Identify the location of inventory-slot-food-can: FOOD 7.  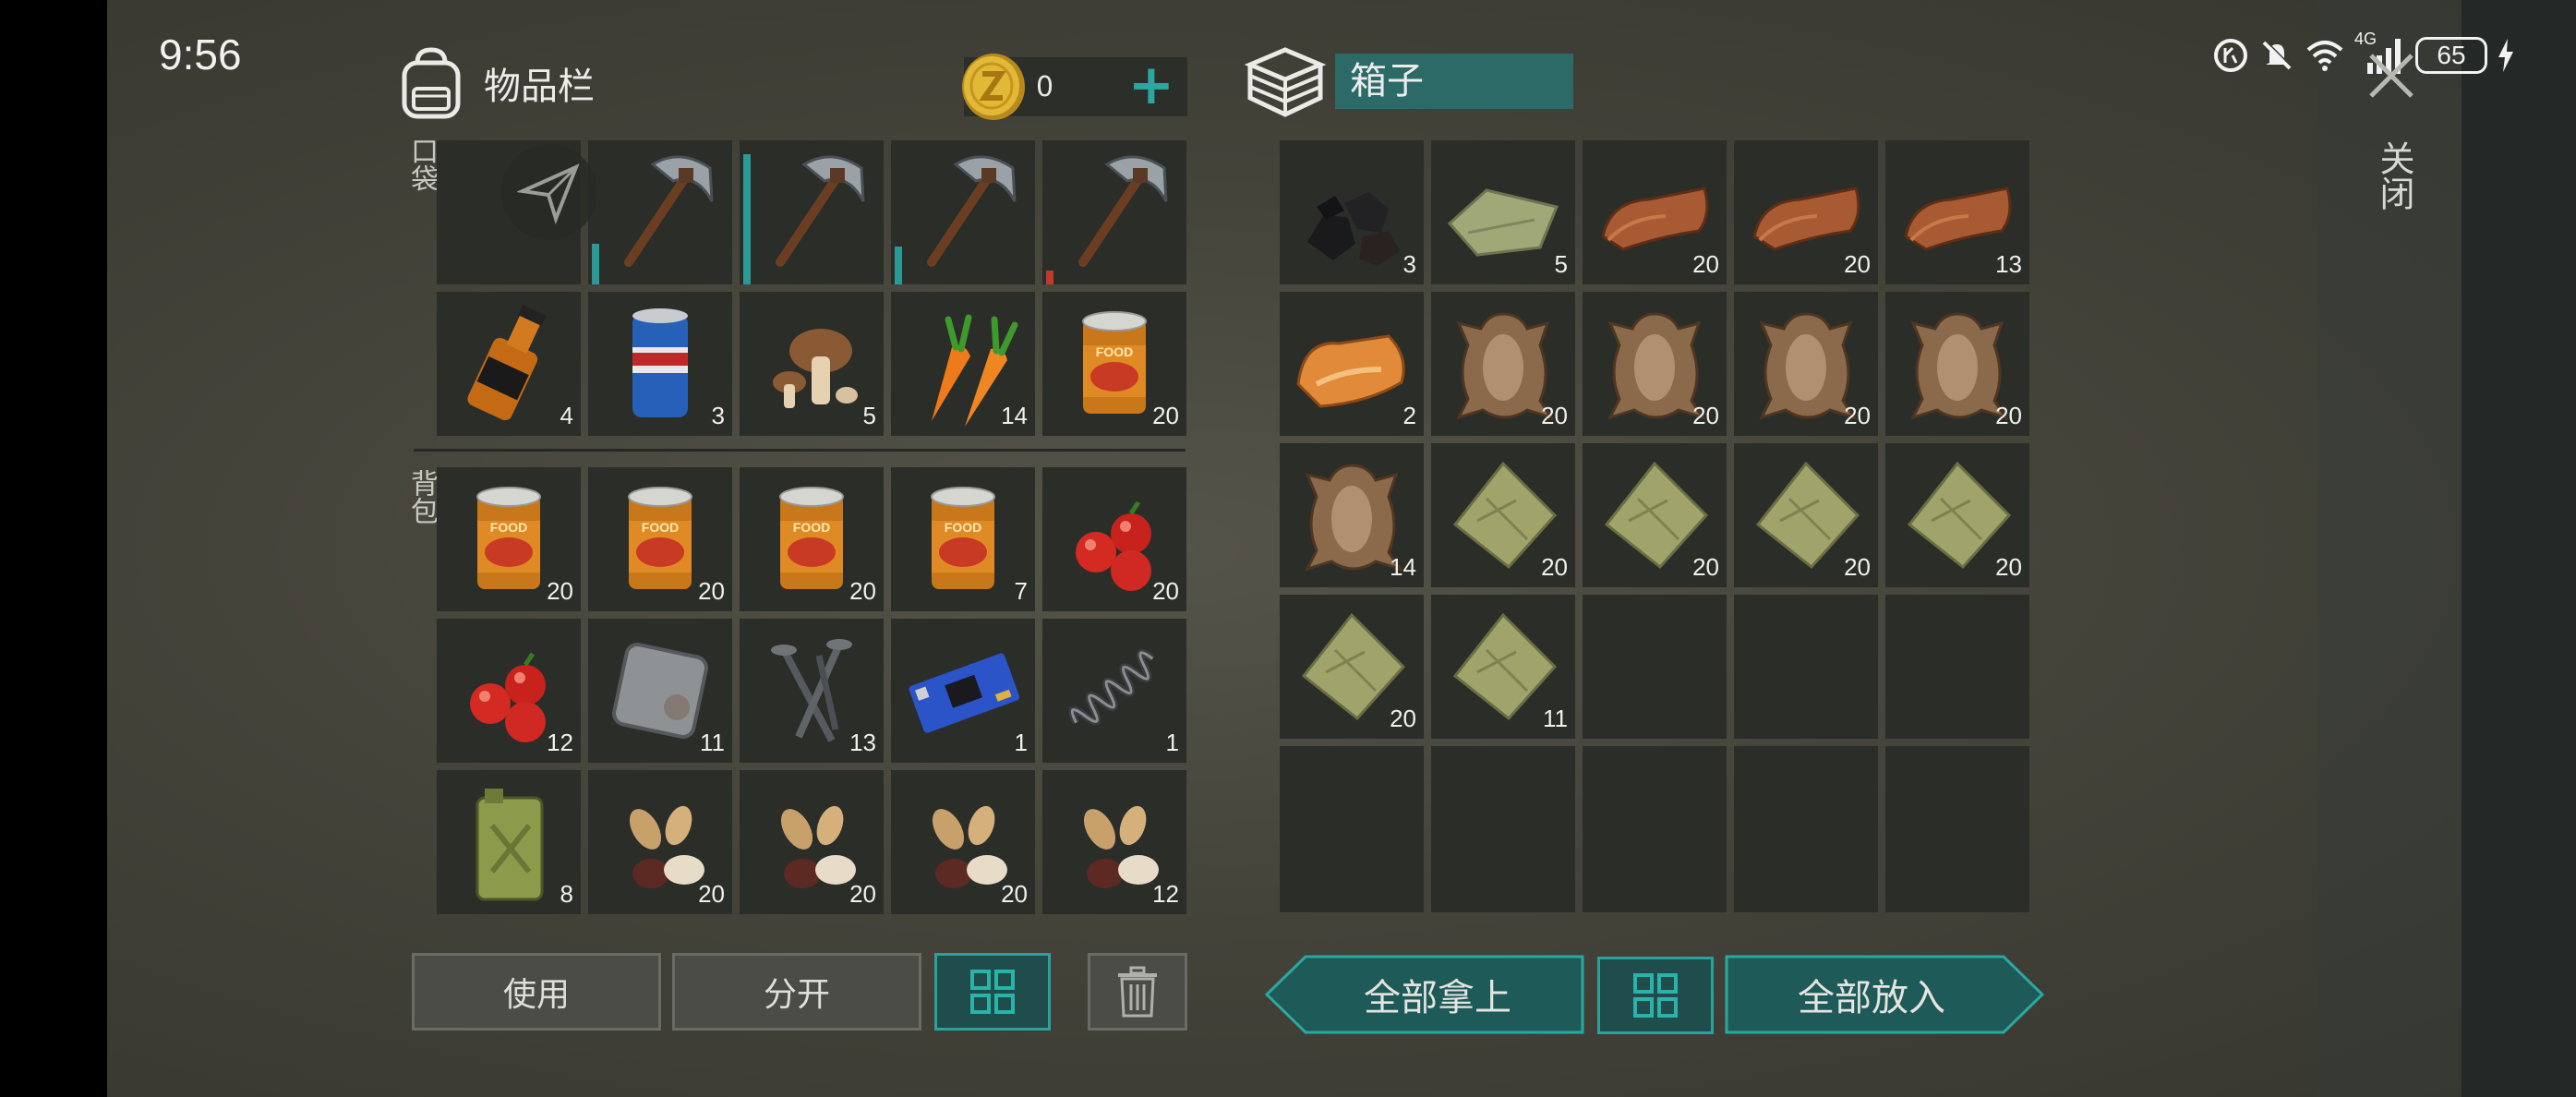
(963, 539).